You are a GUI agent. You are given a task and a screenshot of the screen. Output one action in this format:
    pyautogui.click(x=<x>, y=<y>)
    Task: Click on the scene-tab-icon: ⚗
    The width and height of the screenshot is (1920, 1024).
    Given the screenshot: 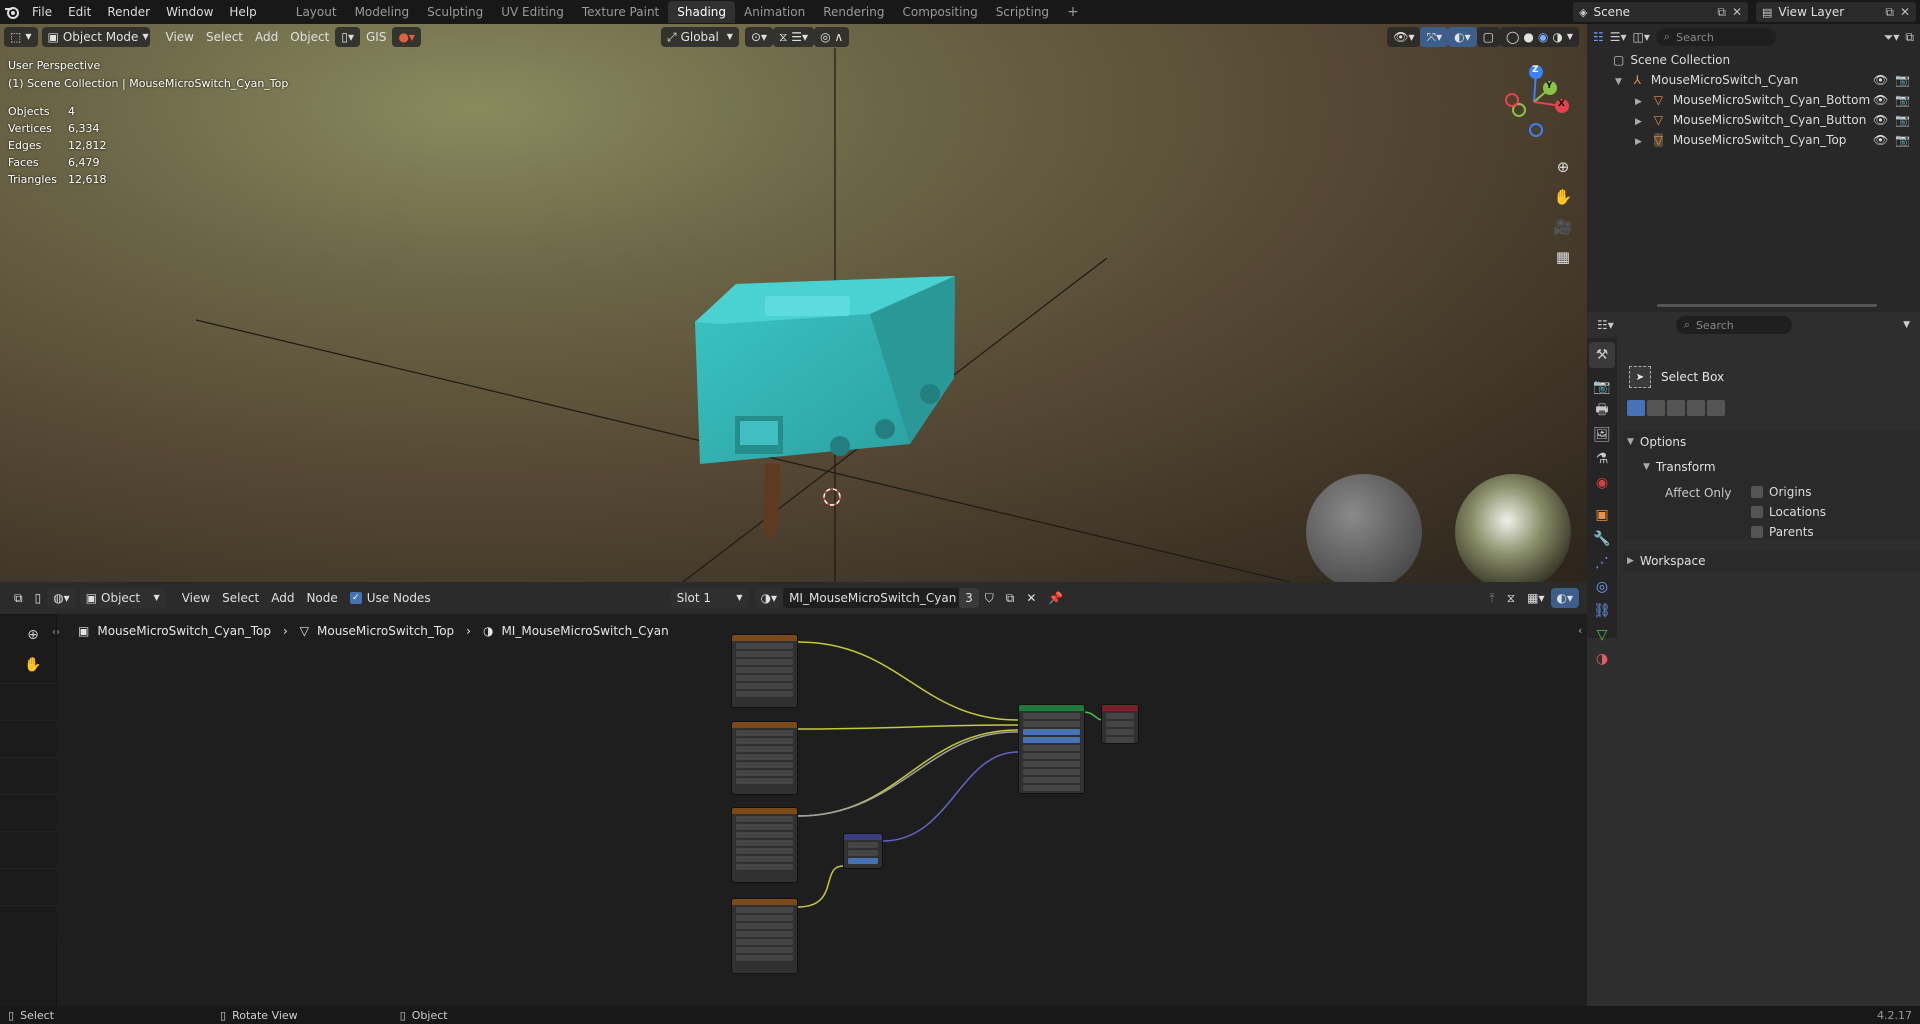 What is the action you would take?
    pyautogui.click(x=1602, y=459)
    